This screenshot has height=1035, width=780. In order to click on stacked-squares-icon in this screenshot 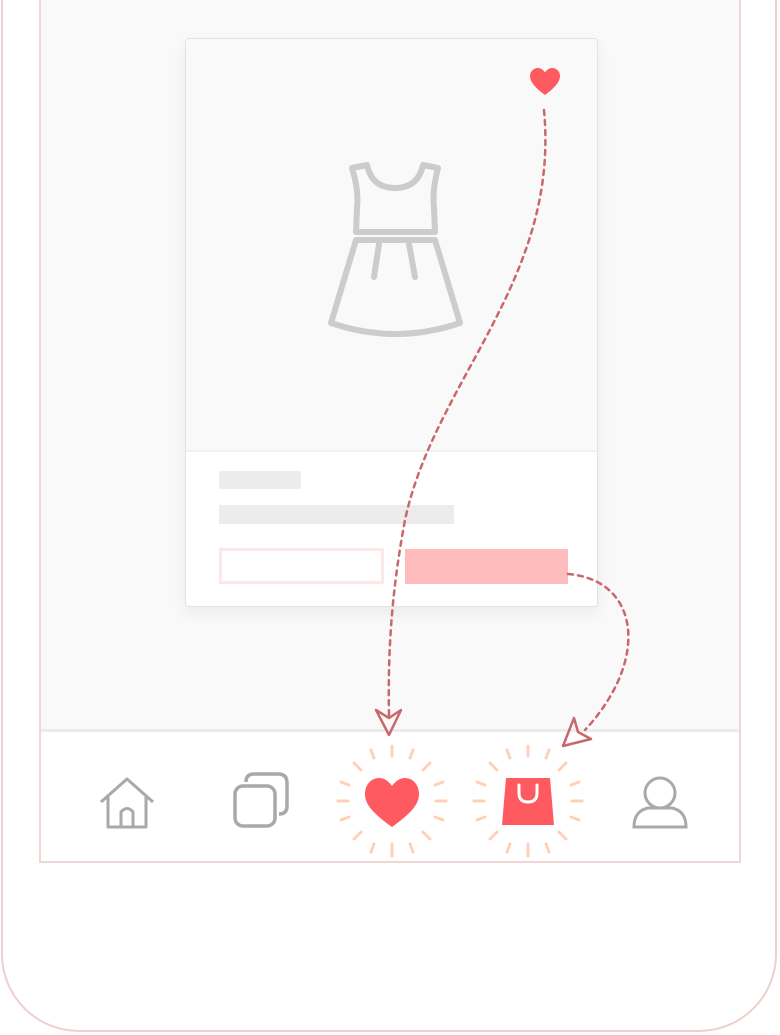, I will do `click(262, 801)`.